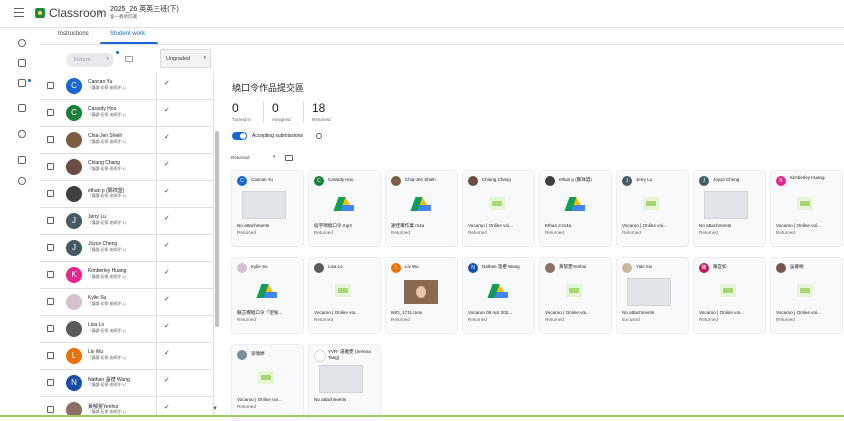 This screenshot has width=844, height=421. I want to click on submission-card: Yuki Sio No attachments Excused, so click(652, 295).